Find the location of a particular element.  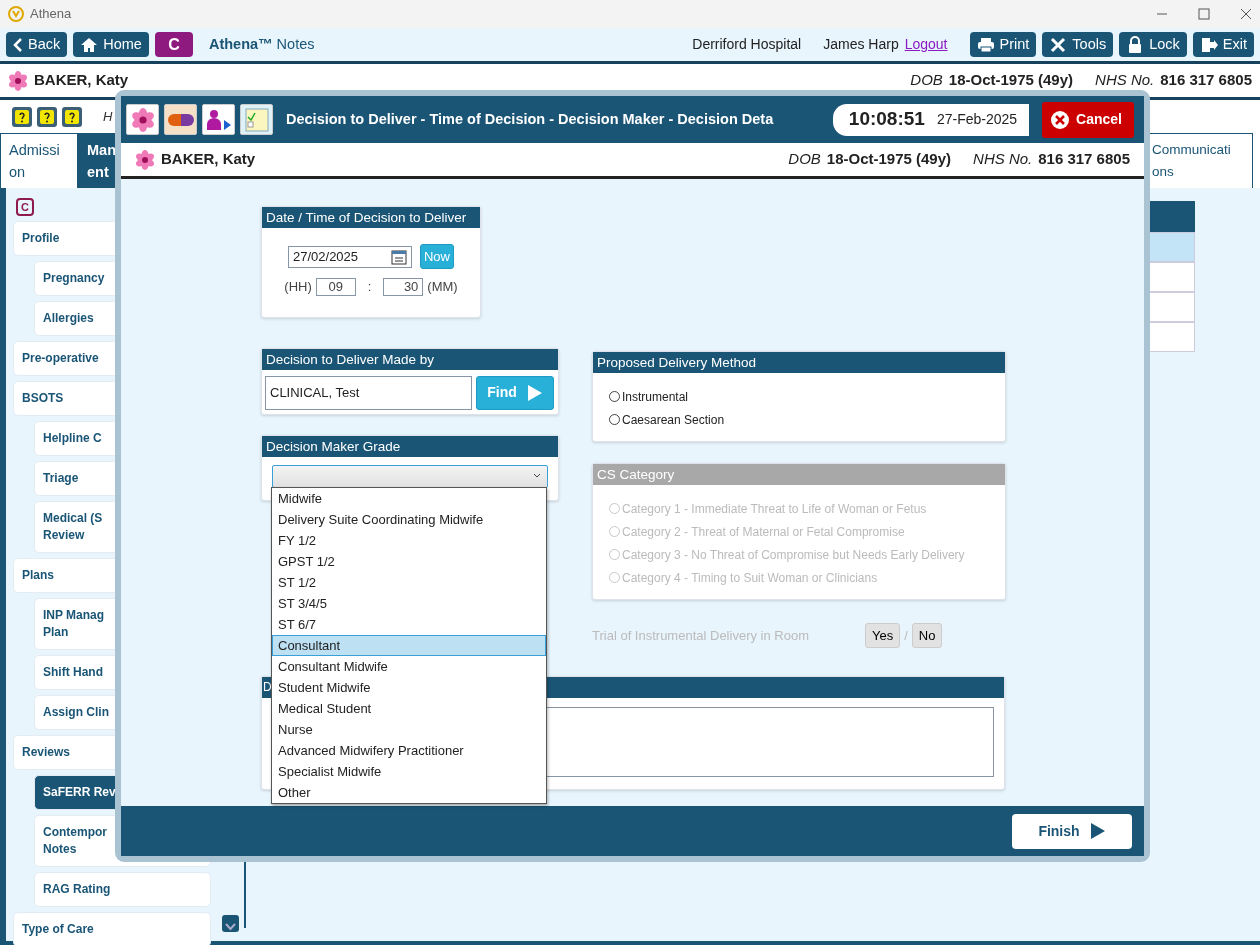

lock-button: Lock is located at coordinates (1153, 44).